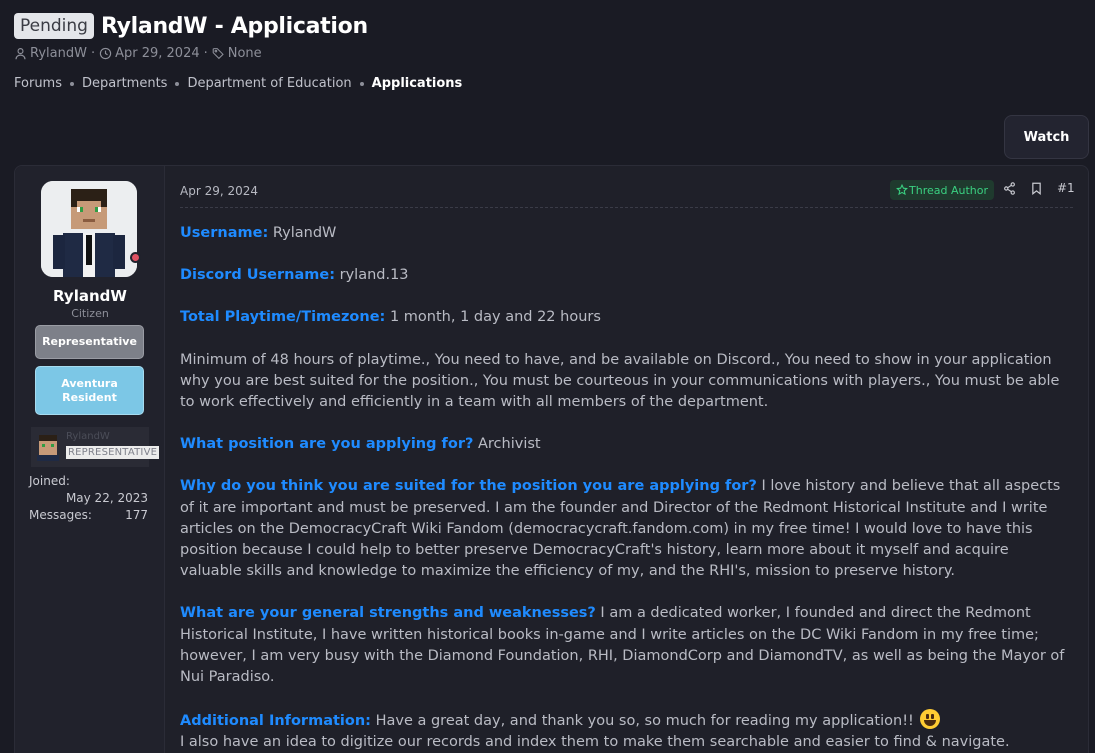 This screenshot has width=1095, height=753. Describe the element at coordinates (60, 515) in the screenshot. I see `messages-label: Messages:` at that location.